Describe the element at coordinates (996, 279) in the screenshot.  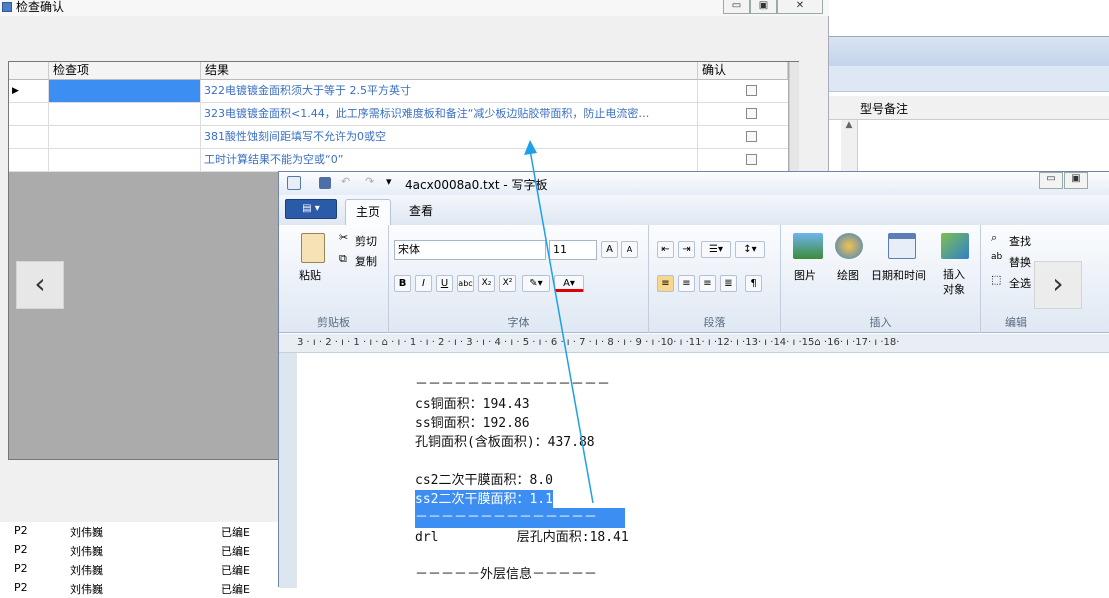
I see `select-all-icon: ⬚` at that location.